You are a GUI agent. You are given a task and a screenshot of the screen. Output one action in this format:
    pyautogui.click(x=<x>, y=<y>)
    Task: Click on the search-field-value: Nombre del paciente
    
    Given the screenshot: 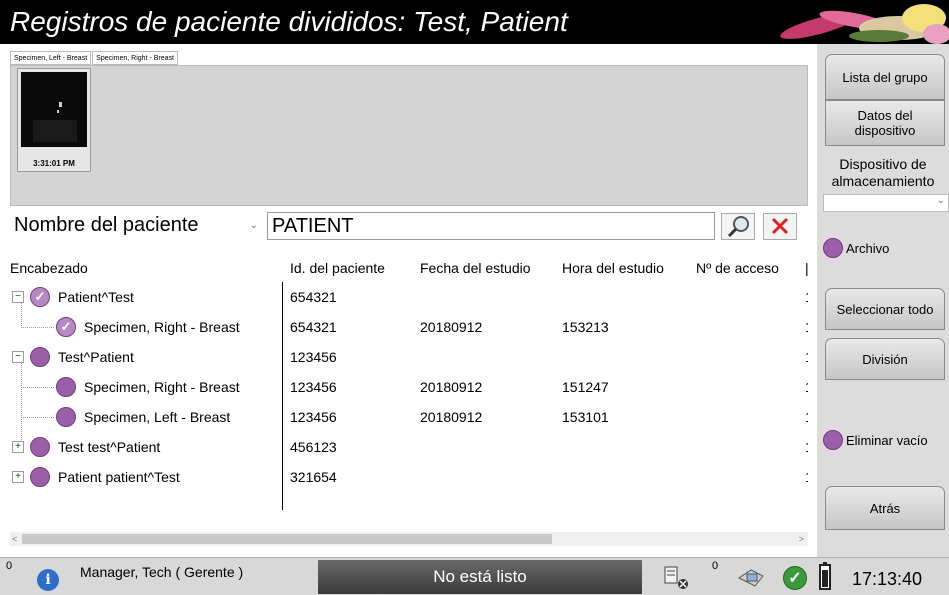 What is the action you would take?
    pyautogui.click(x=106, y=225)
    